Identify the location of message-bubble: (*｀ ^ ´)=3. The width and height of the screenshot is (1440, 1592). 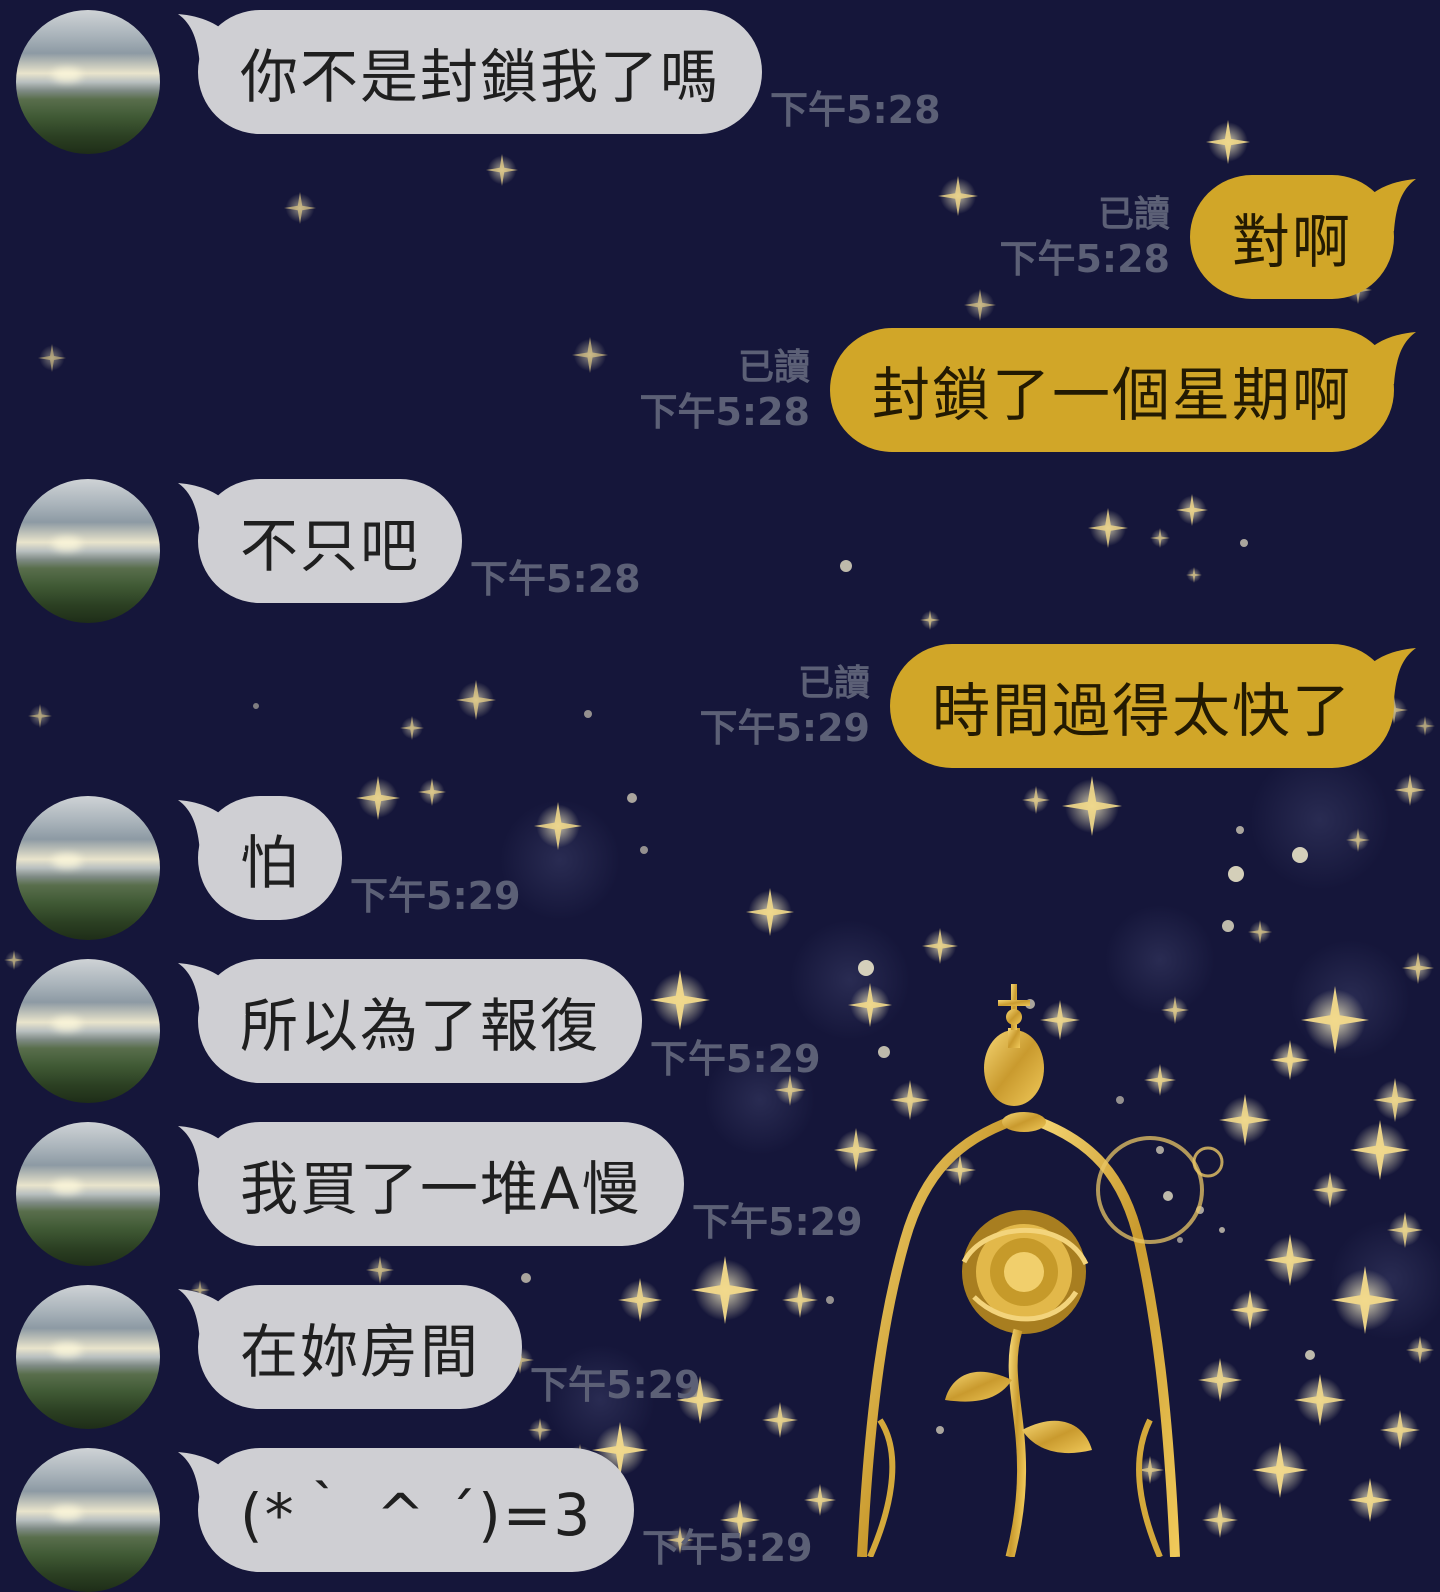
(406, 1510).